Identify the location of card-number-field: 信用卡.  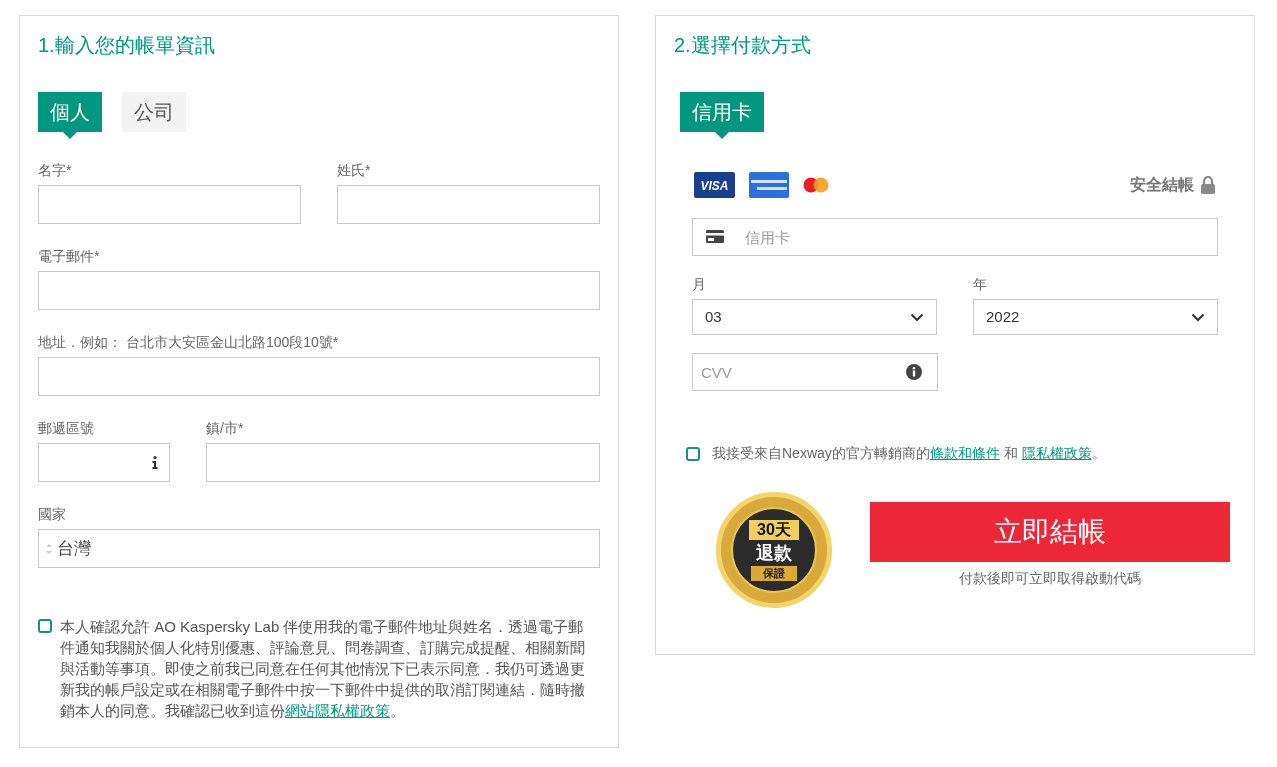
(955, 237).